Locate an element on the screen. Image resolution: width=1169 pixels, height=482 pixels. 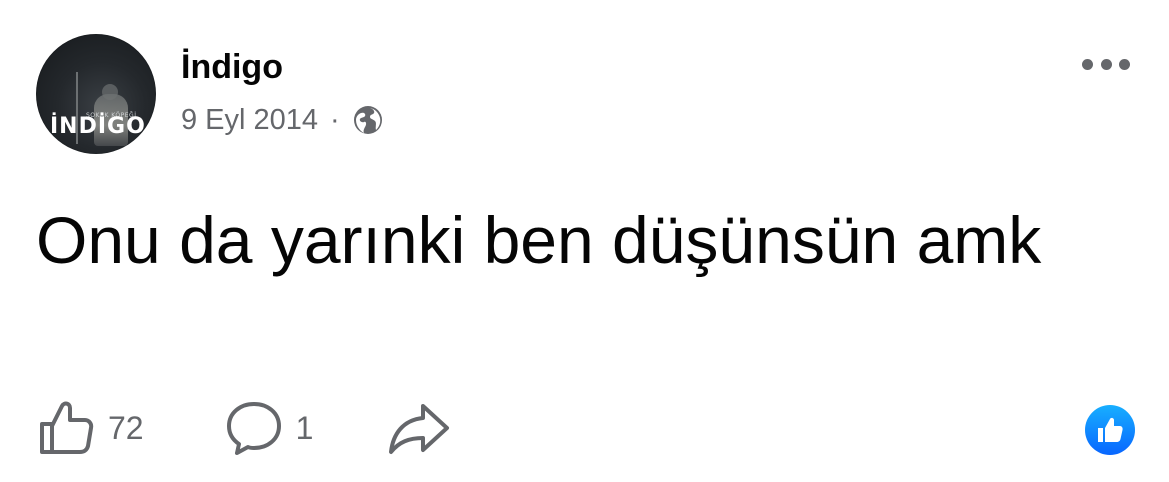
comment-count: 1 is located at coordinates (305, 428).